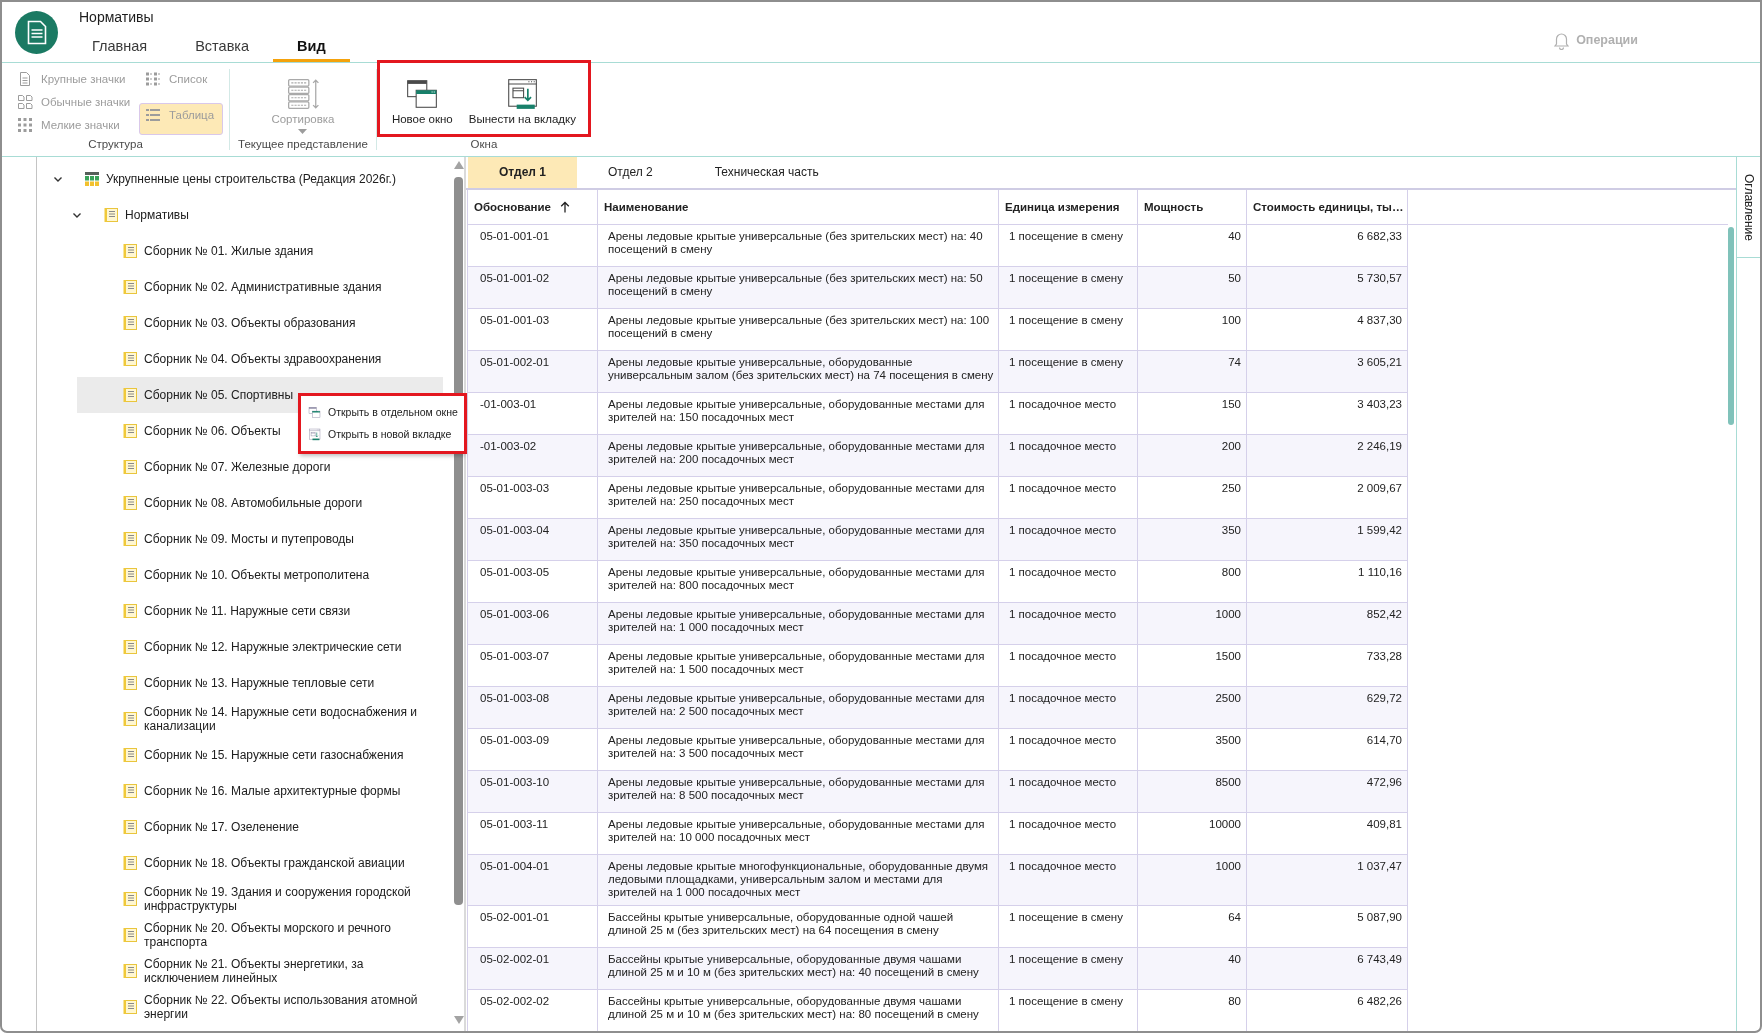 This screenshot has height=1033, width=1762. I want to click on tree-item: Сборник № 20. Объекты морского и речного транспорта, so click(260, 935).